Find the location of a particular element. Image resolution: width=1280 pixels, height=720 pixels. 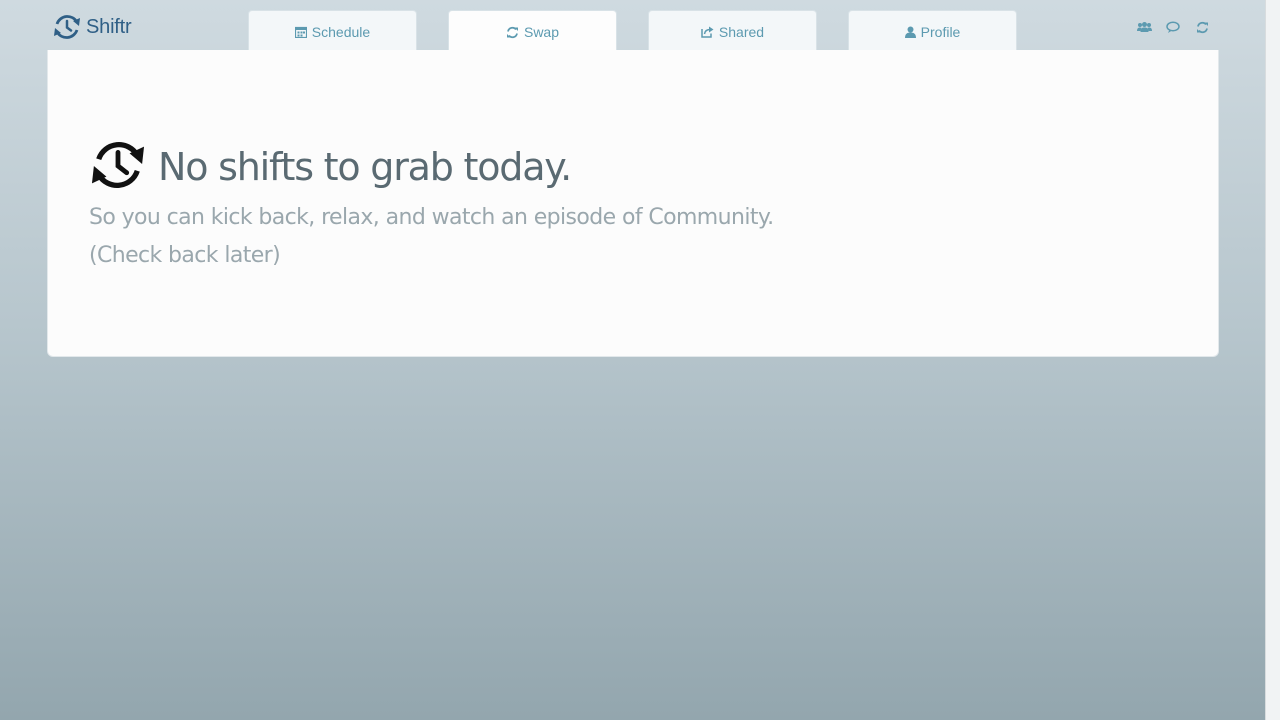

brand-name: Shiftr is located at coordinates (109, 26).